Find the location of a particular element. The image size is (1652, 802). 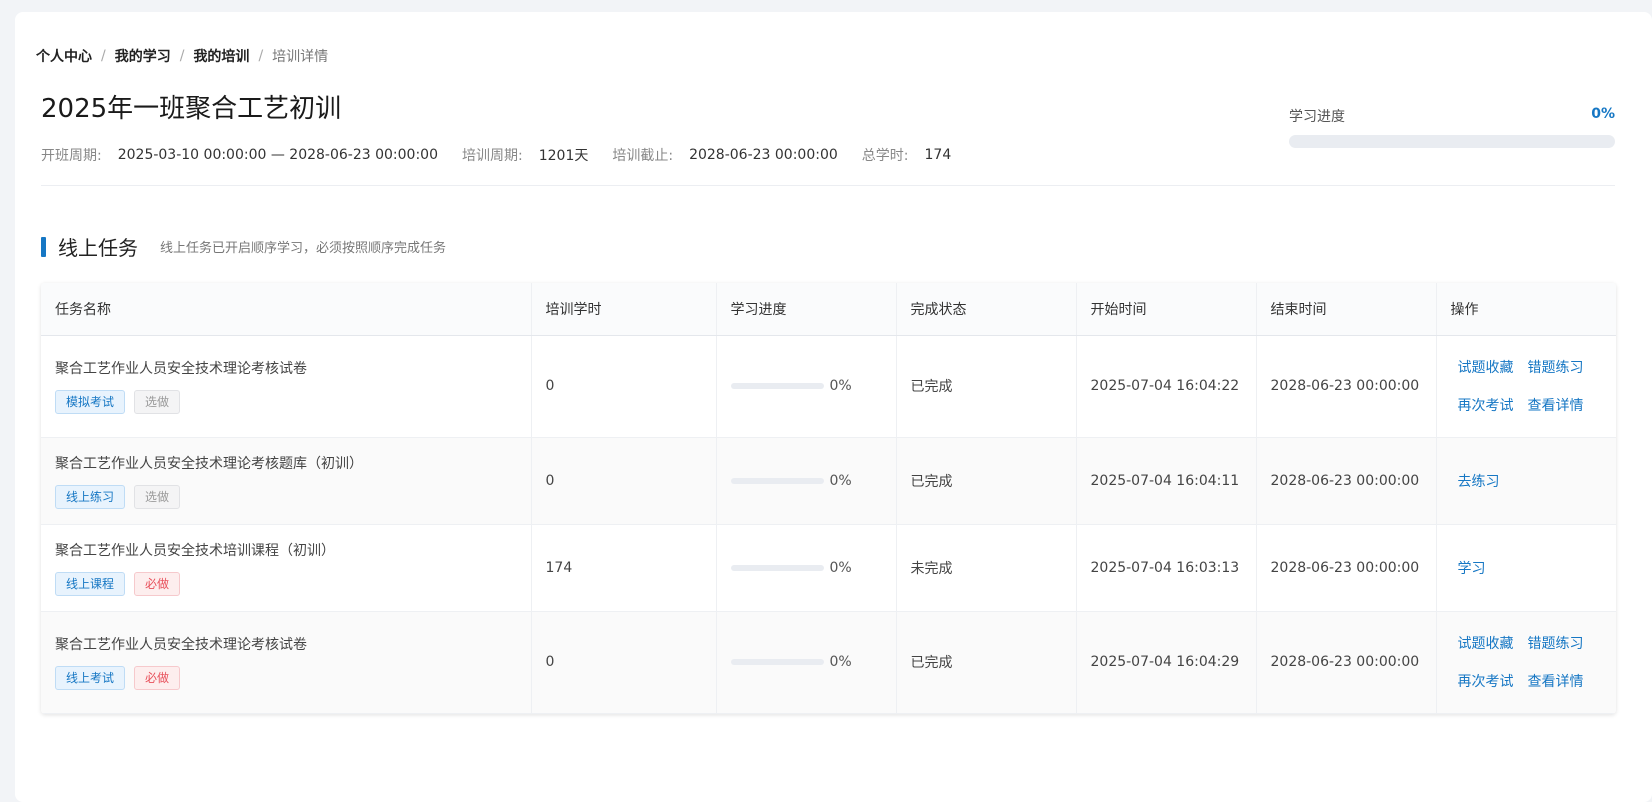

task-start-time: 2025-07-04 16:04:11 is located at coordinates (1166, 481).